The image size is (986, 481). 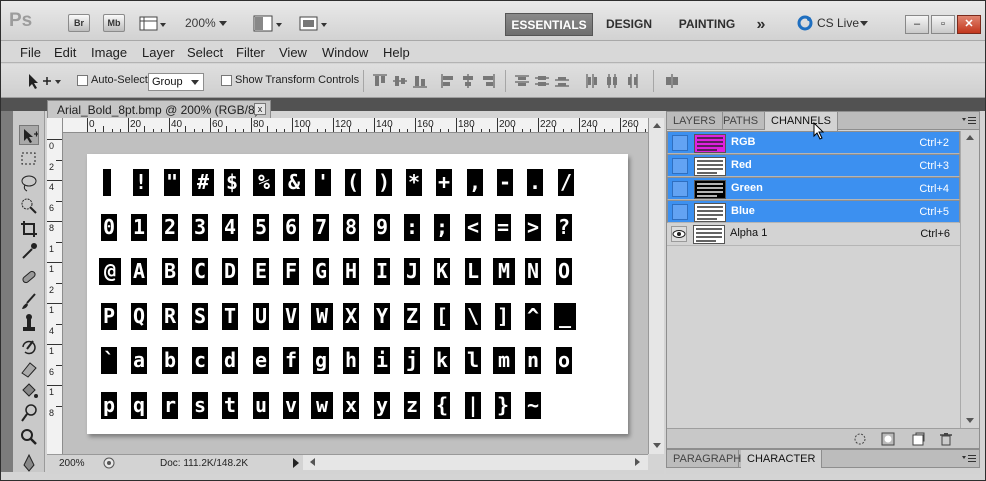 I want to click on glyph-cell: x, so click(x=351, y=405).